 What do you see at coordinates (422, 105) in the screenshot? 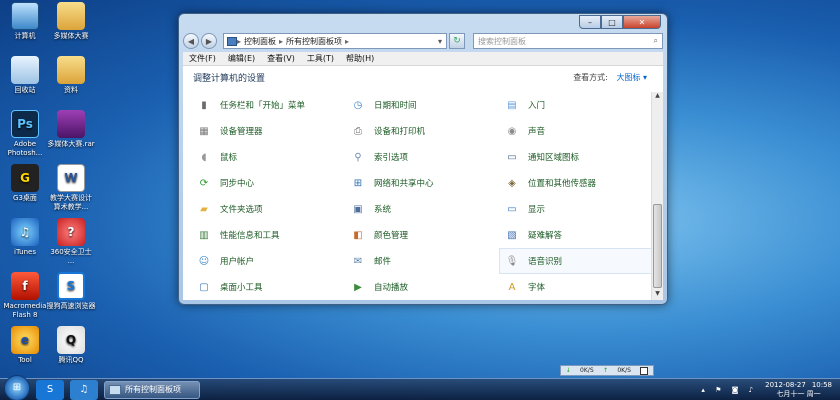
I see `control-panel-item: ◷ 日期和时间` at bounding box center [422, 105].